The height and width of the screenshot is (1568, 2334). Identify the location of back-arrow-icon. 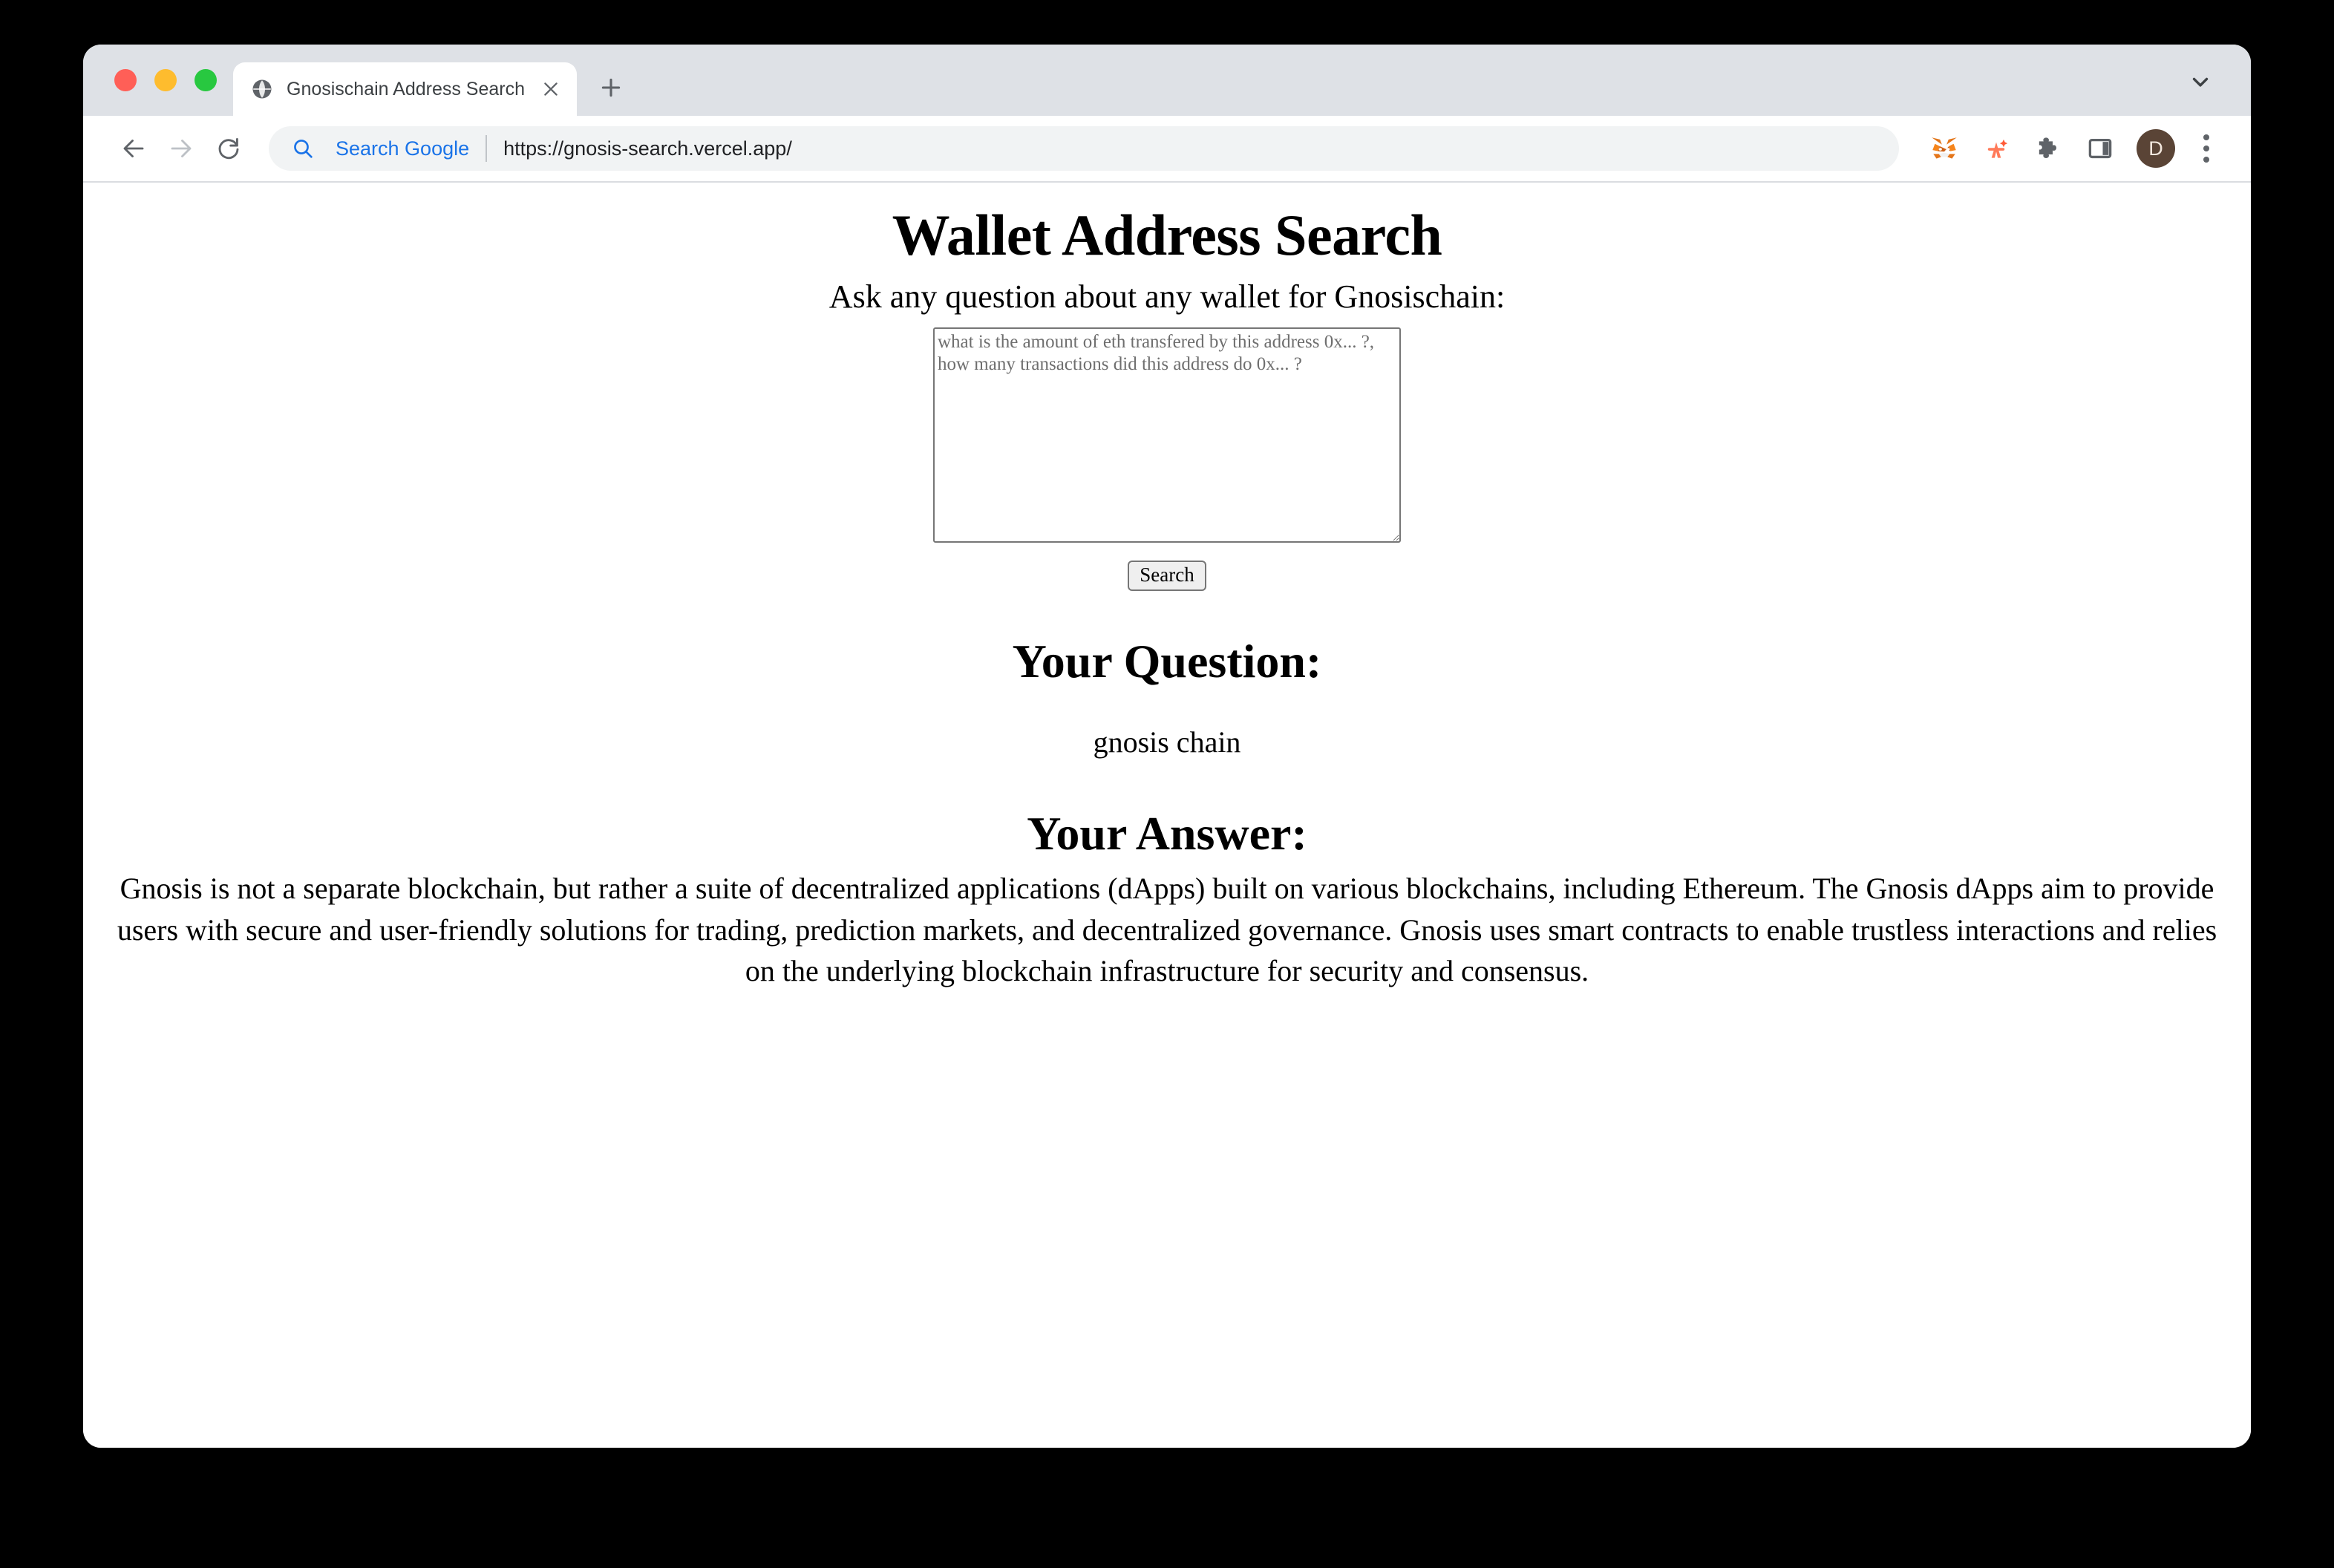
(133, 148).